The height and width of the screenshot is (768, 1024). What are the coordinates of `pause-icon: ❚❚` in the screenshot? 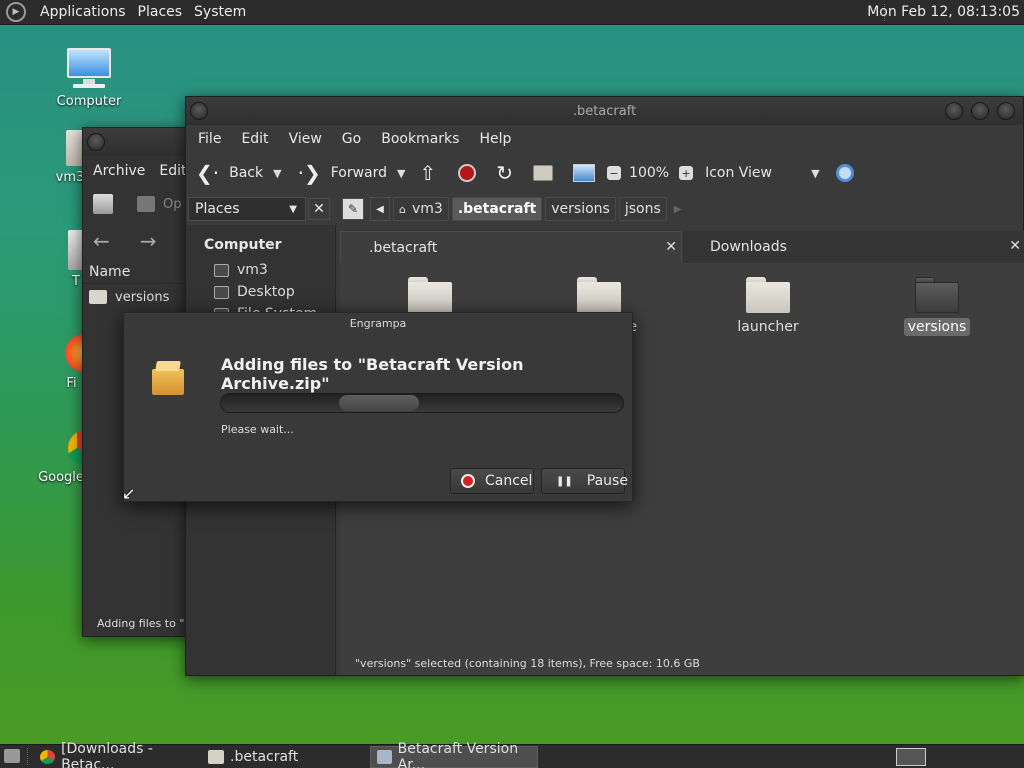 It's located at (564, 481).